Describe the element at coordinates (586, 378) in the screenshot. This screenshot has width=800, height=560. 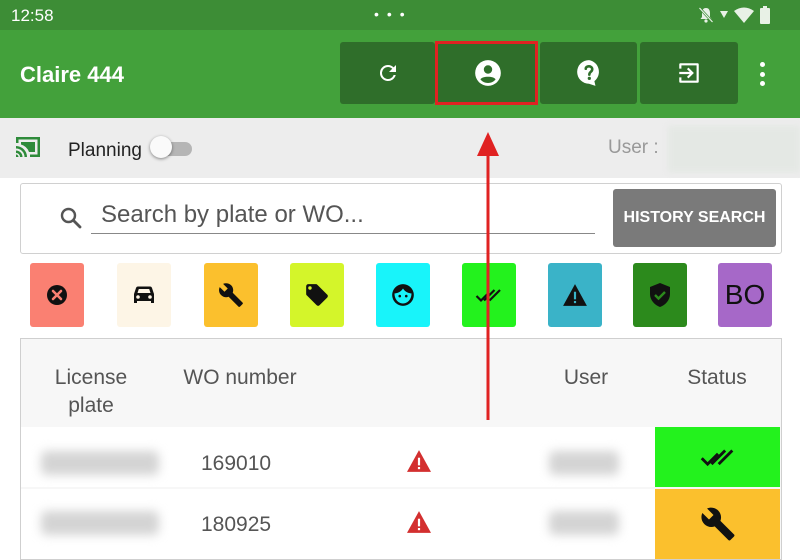
I see `header-user: User` at that location.